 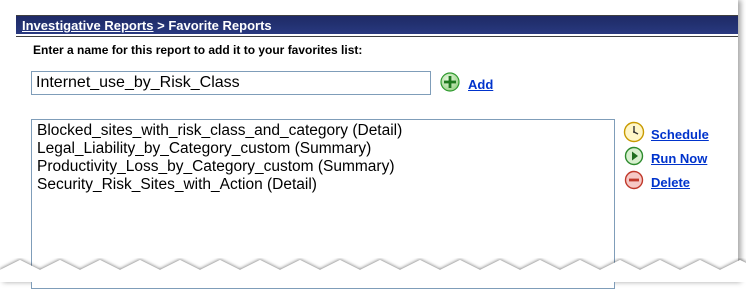 I want to click on schedule-link: Schedule, so click(x=680, y=134).